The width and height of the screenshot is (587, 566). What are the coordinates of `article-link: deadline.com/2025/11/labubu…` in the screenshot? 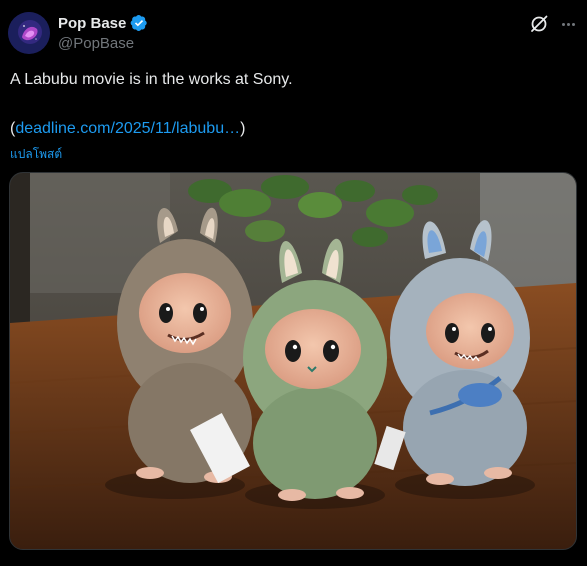 It's located at (127, 128).